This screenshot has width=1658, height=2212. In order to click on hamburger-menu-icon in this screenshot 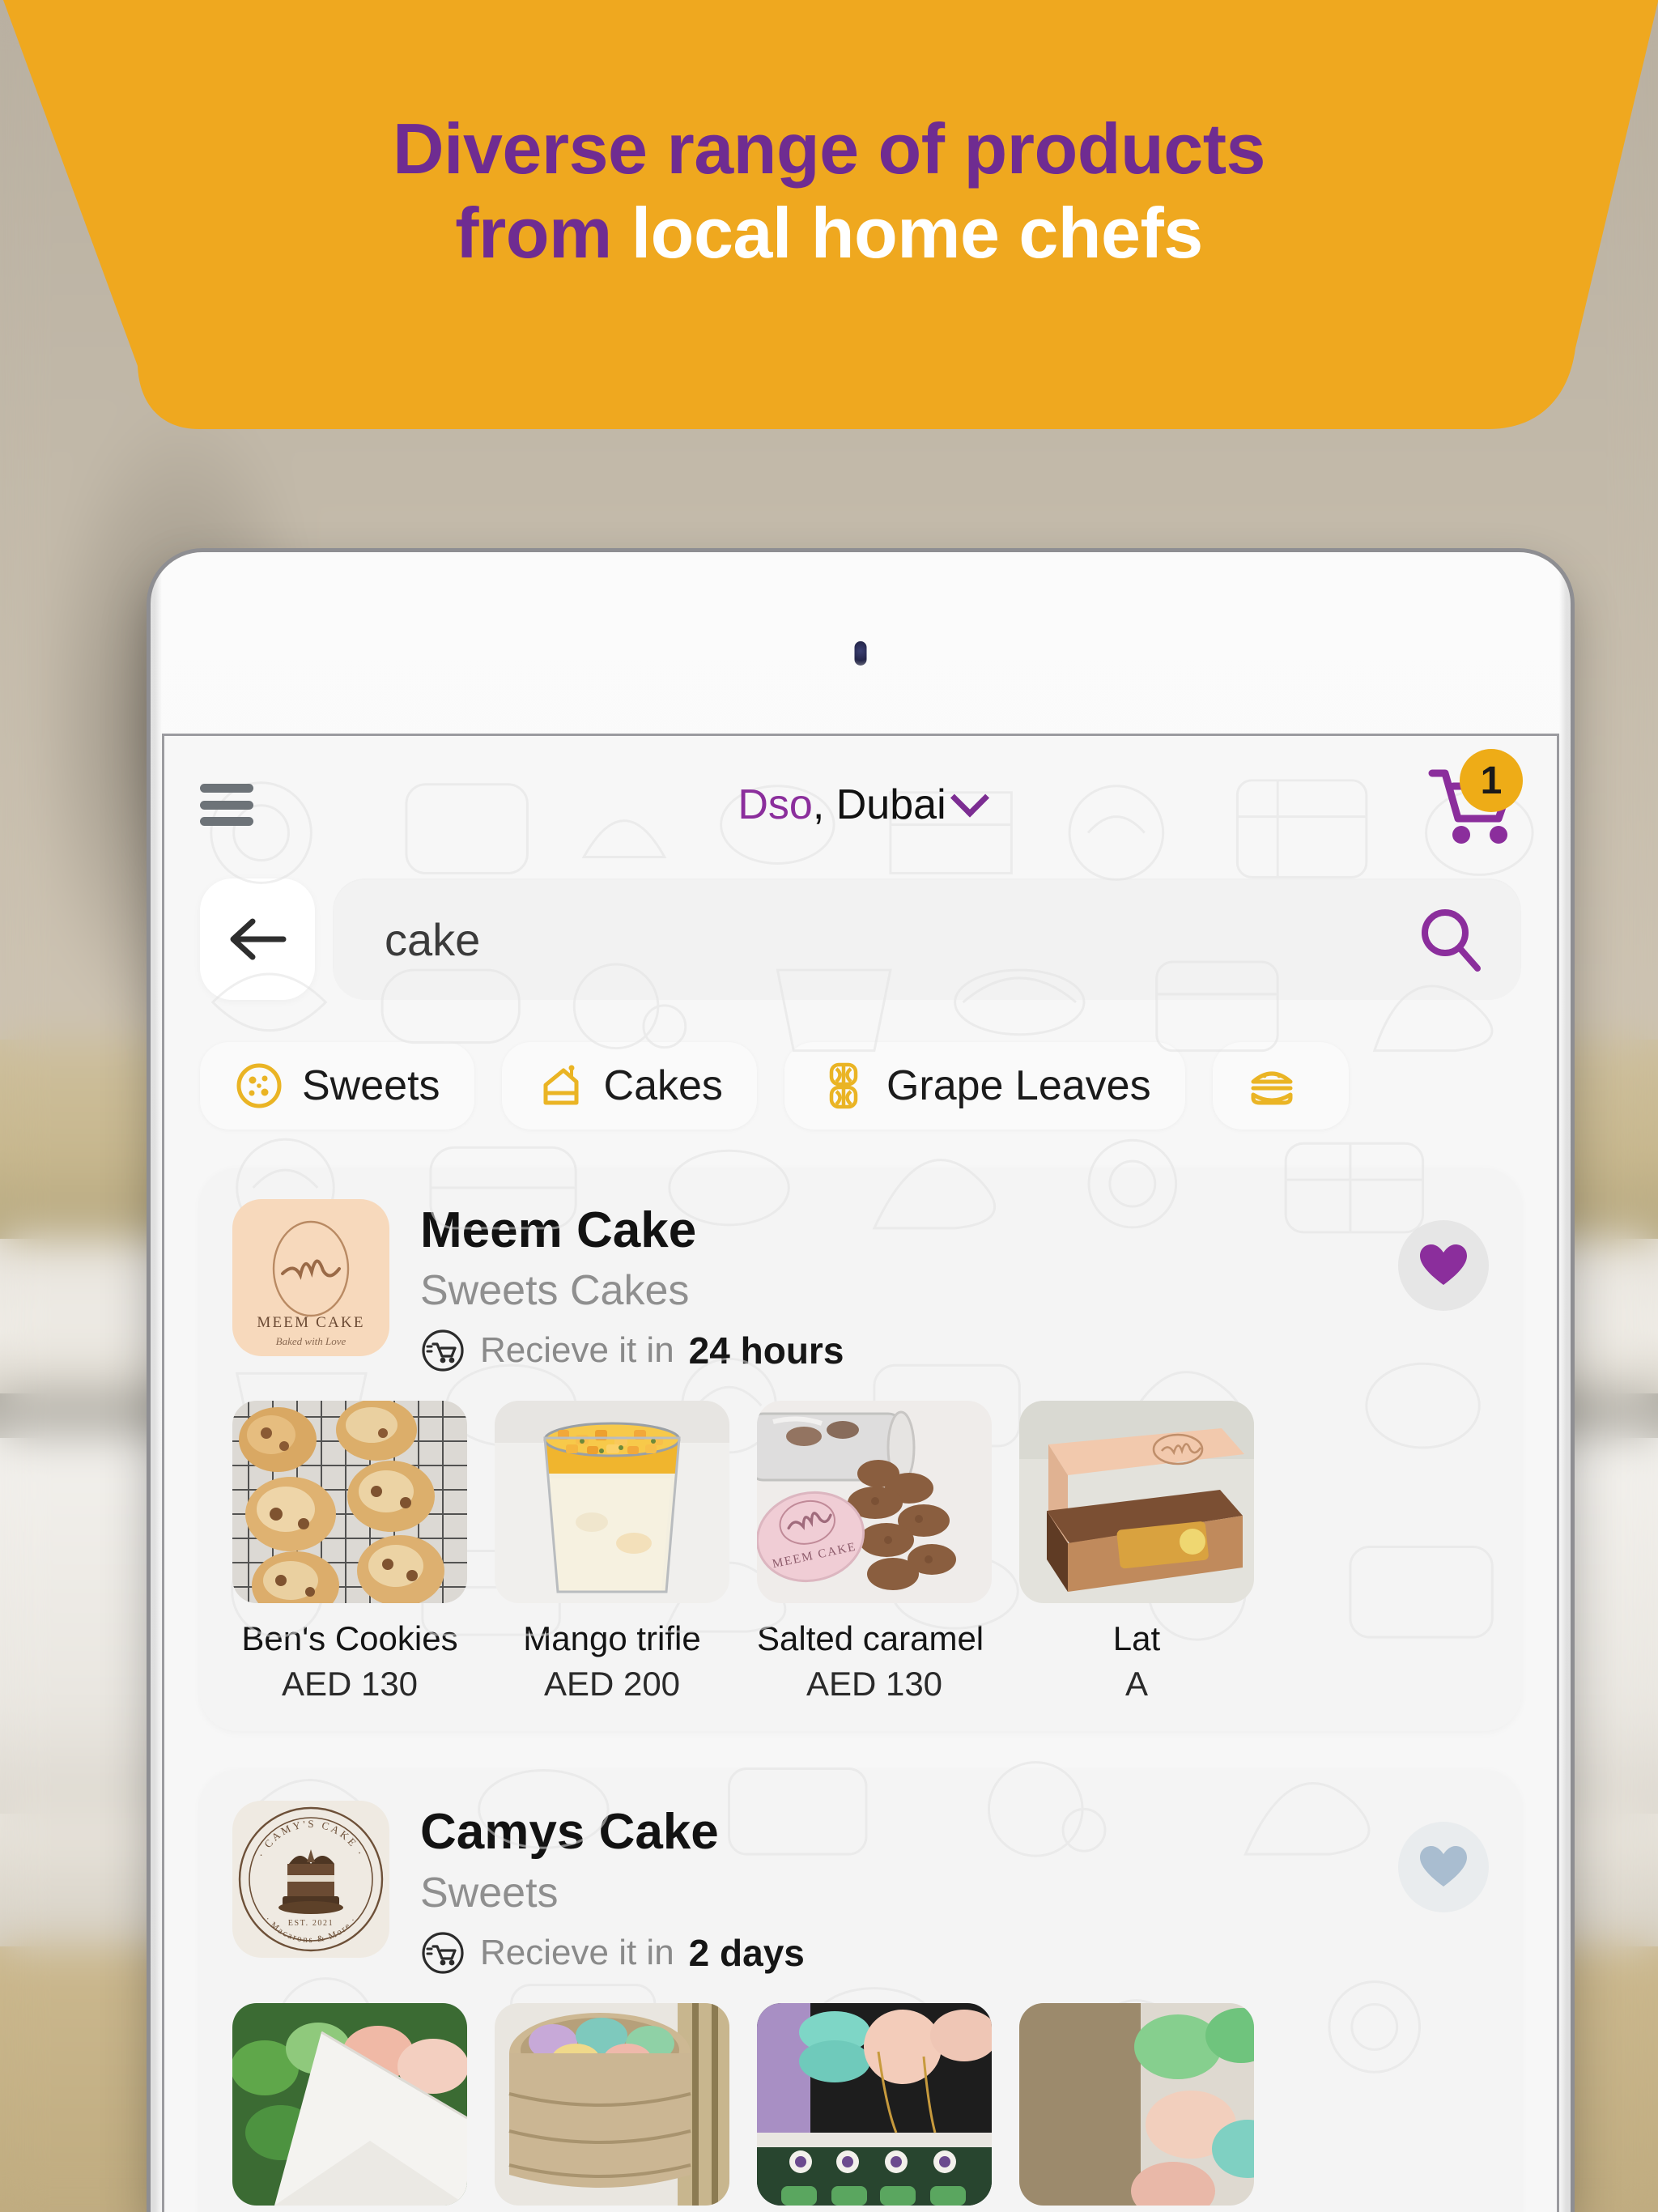, I will do `click(226, 805)`.